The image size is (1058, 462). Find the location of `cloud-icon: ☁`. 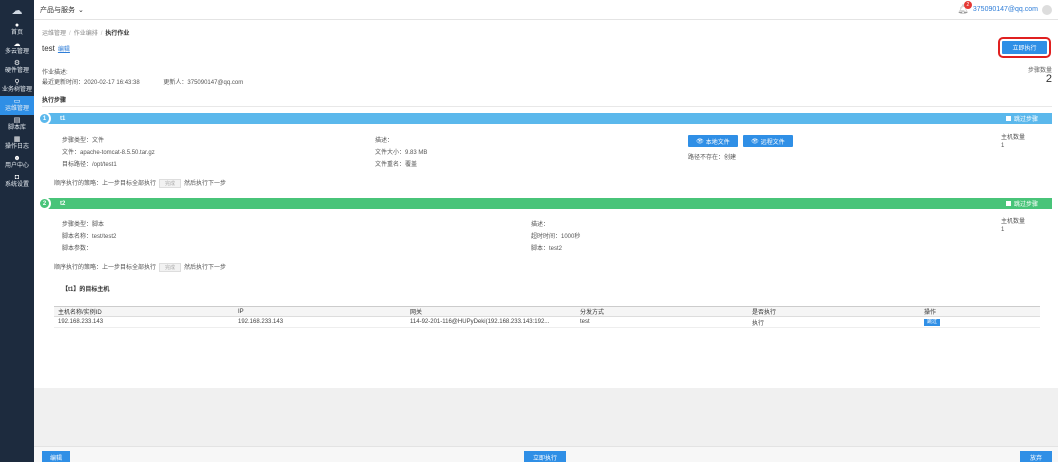

cloud-icon: ☁ is located at coordinates (17, 44).